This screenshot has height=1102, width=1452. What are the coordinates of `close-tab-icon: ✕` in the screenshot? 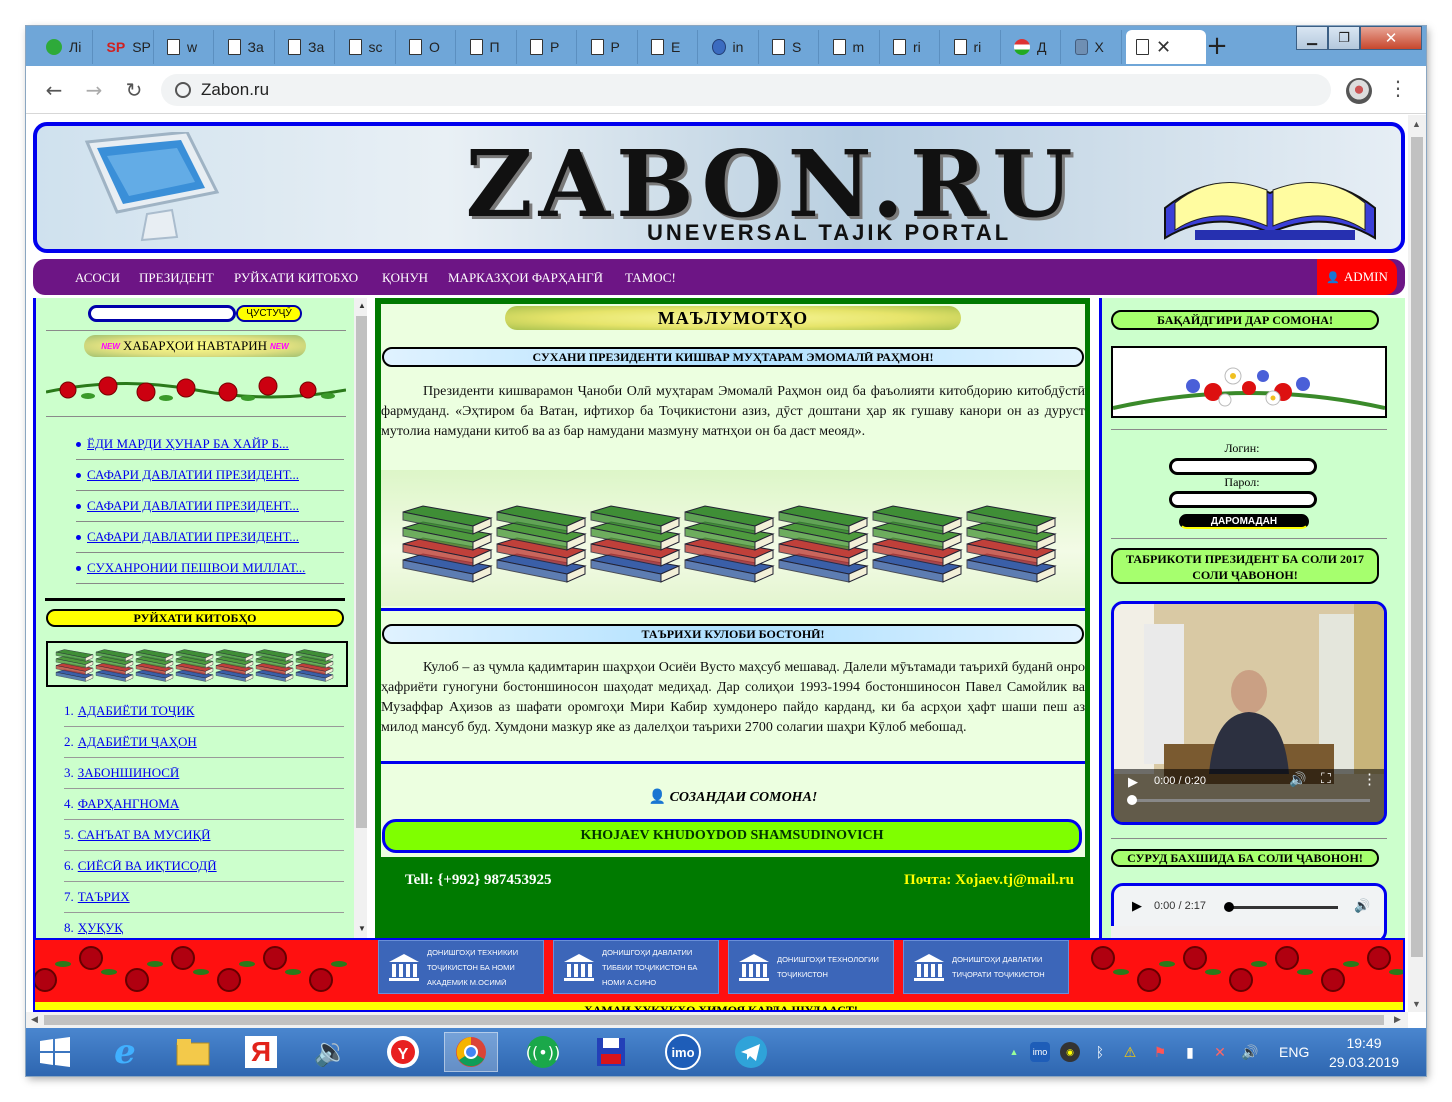 It's located at (1163, 47).